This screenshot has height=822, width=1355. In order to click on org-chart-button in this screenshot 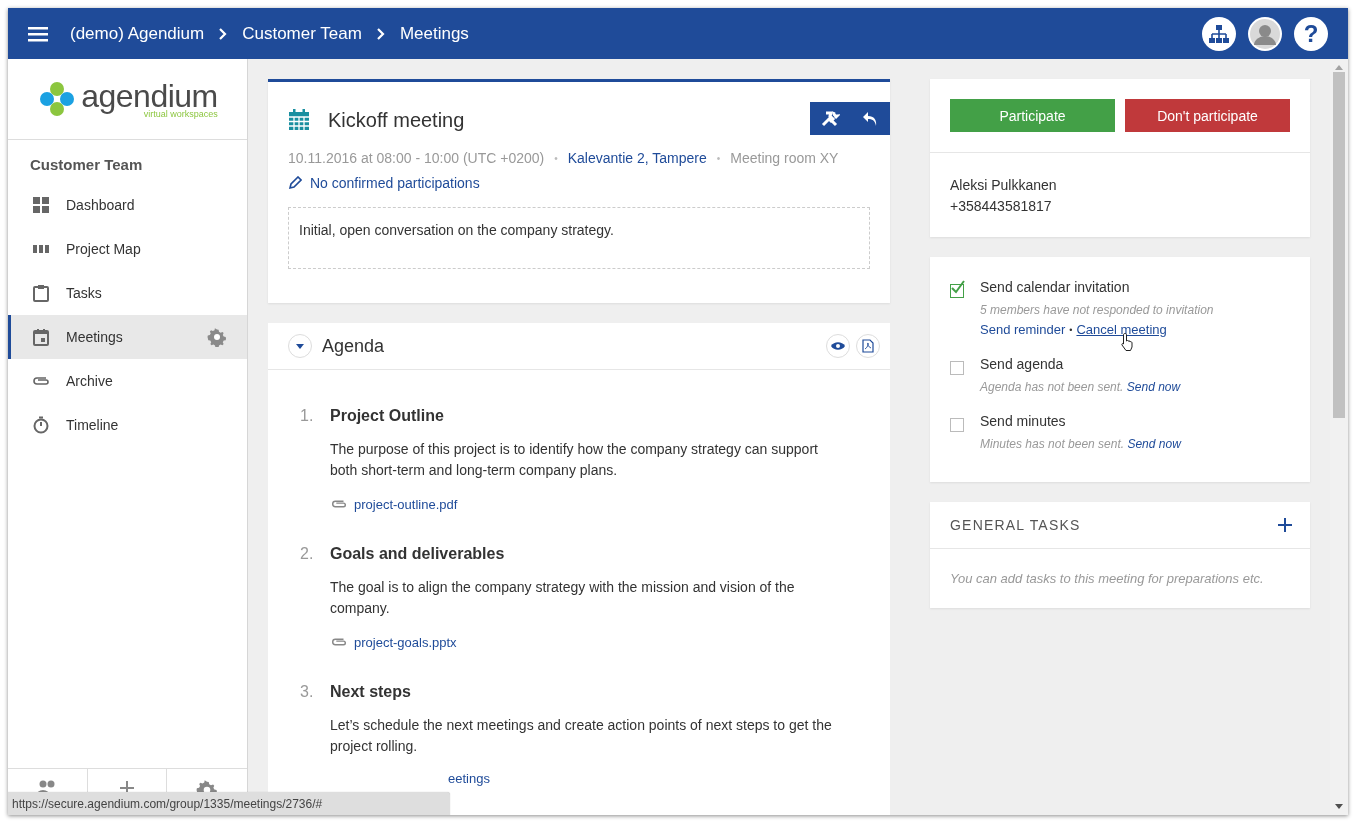, I will do `click(1219, 33)`.